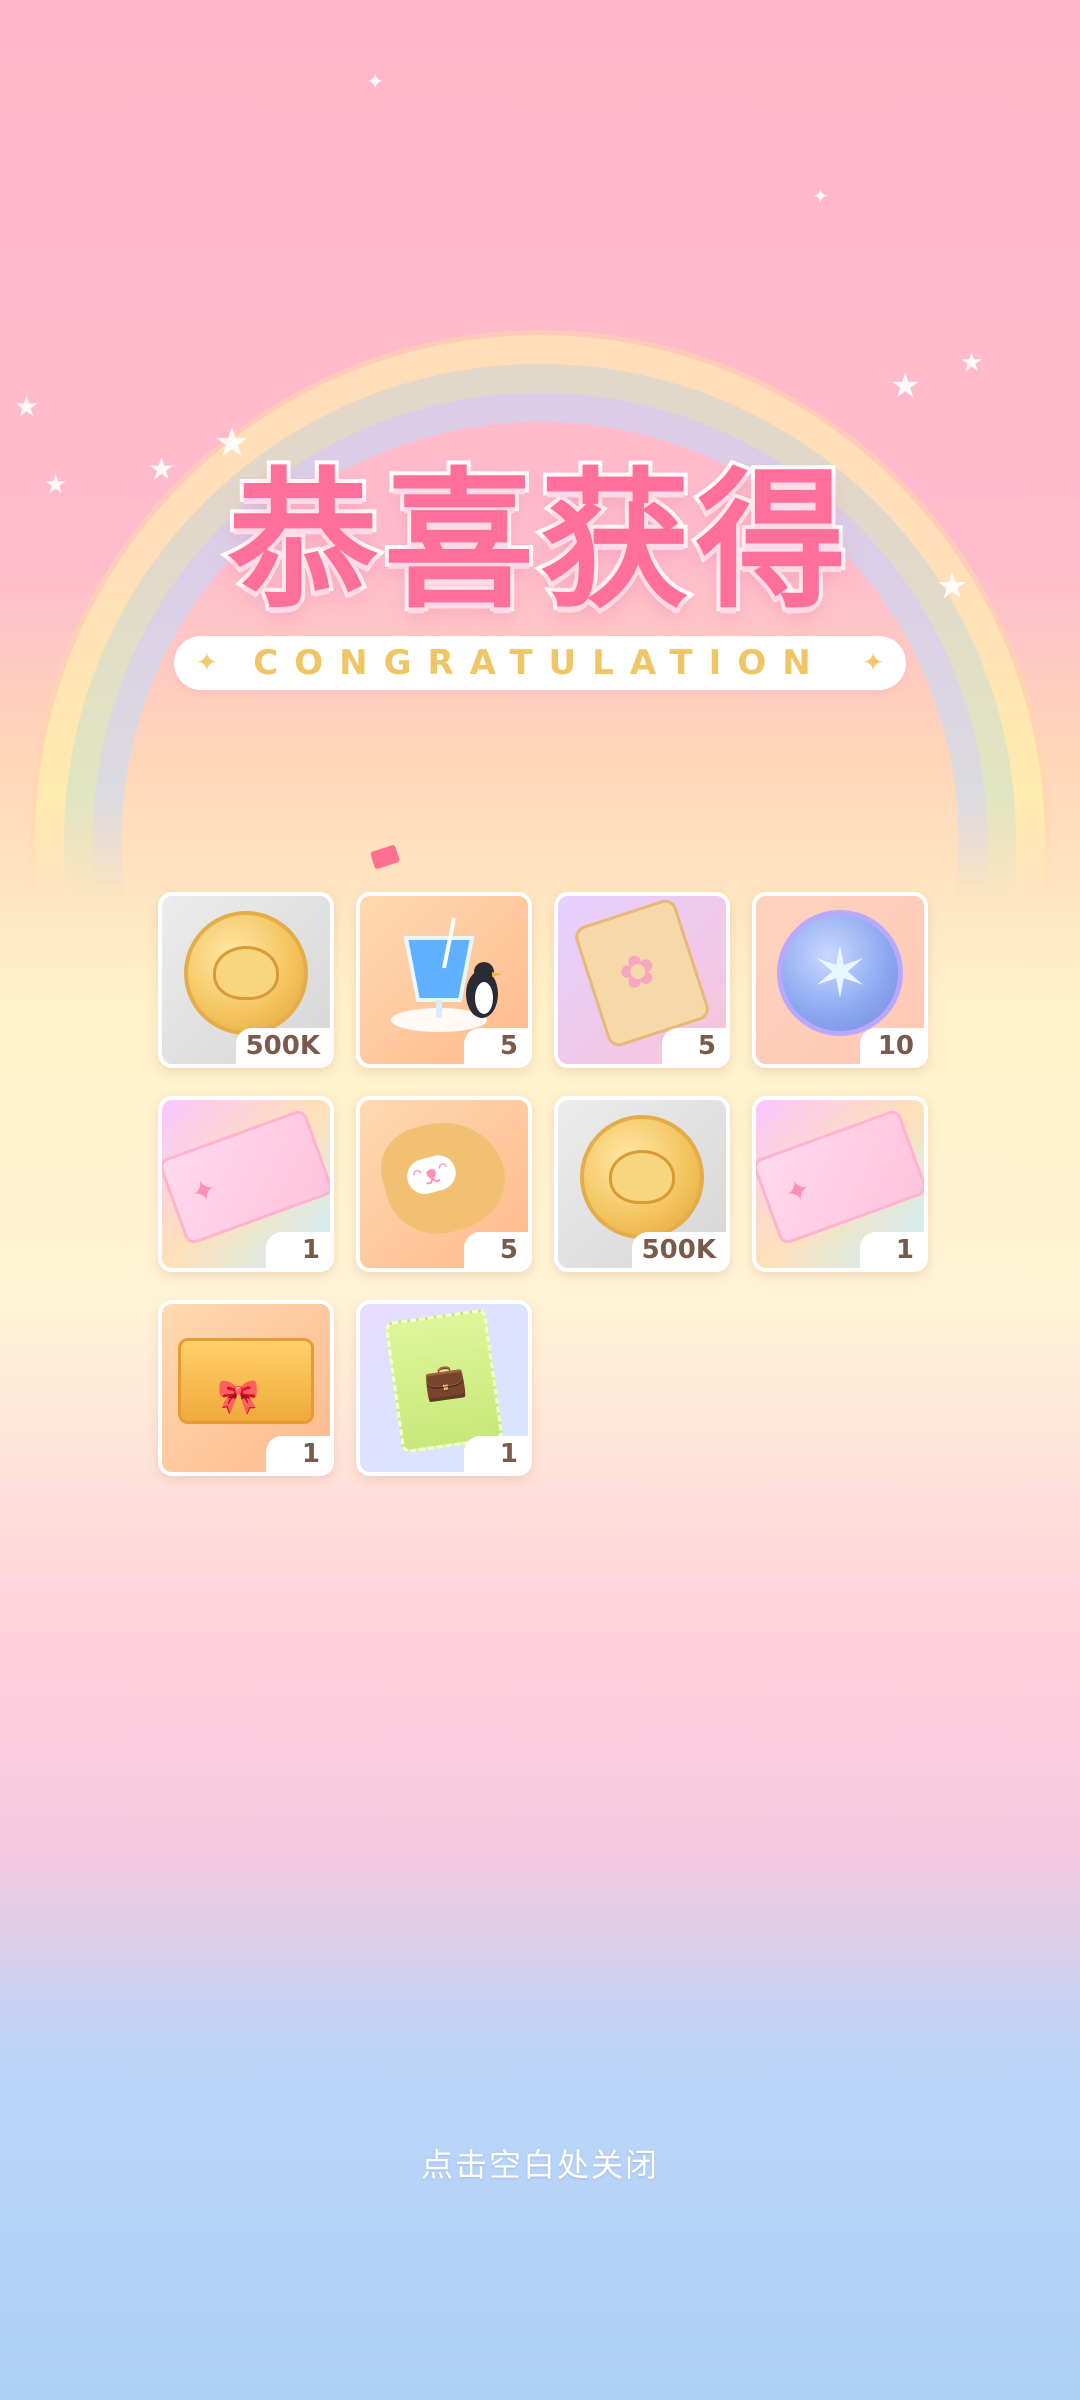  I want to click on subtitle-banner: ✦ CONGRATULATION ✦, so click(540, 663).